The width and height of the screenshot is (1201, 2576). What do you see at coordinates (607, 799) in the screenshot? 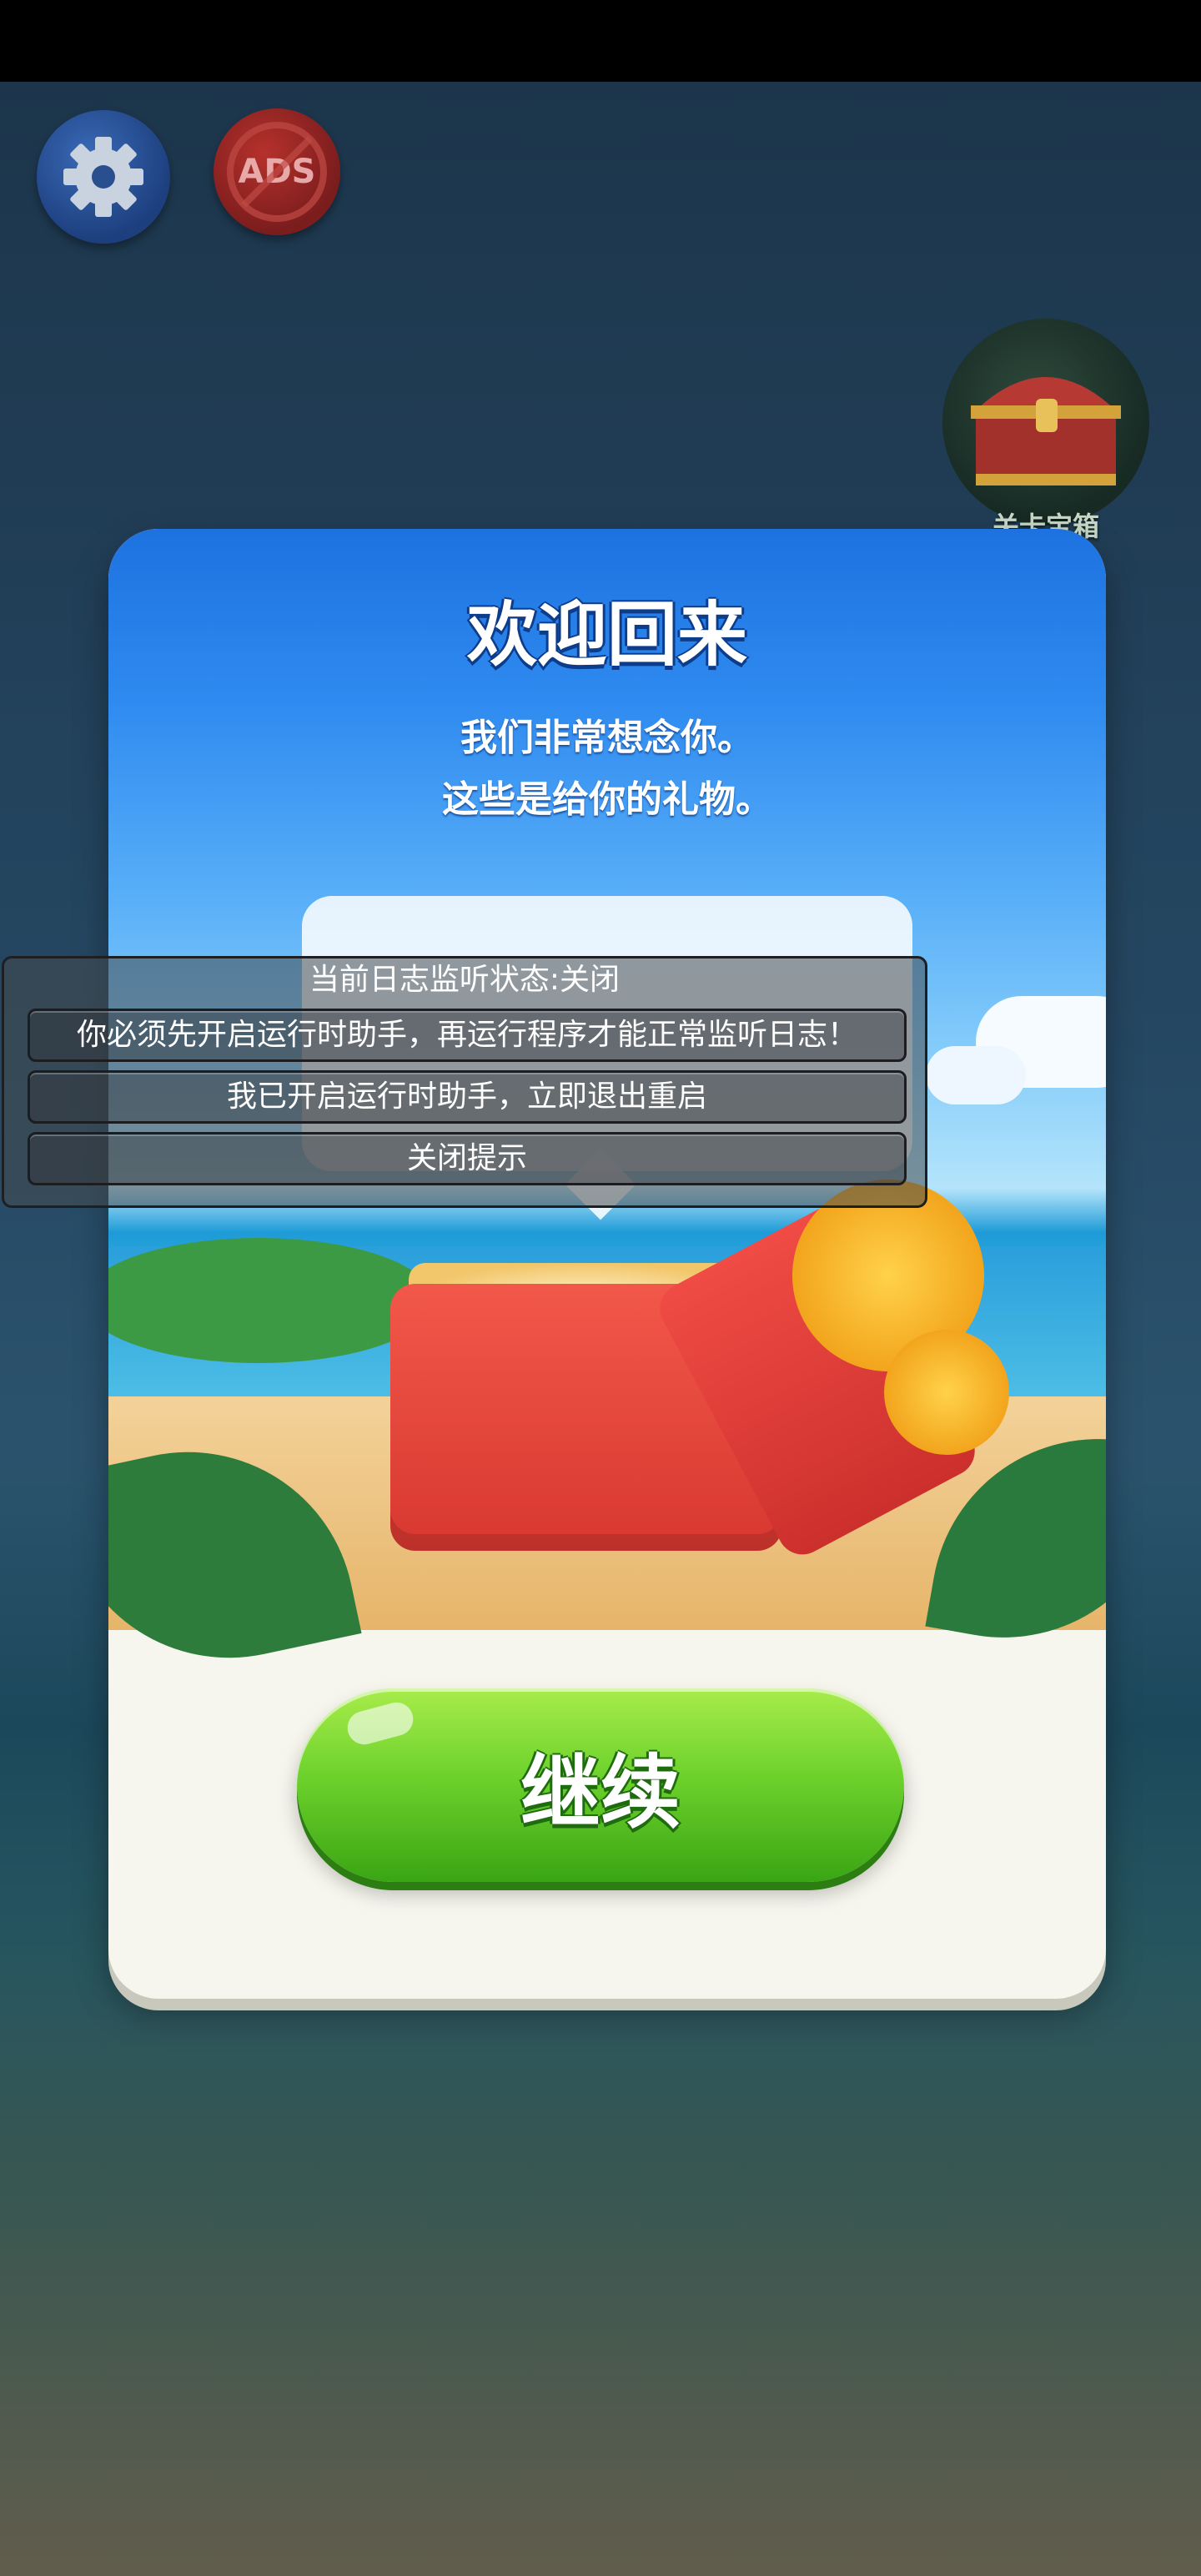
I see `subtitle-line-2: 这些是给你的礼物。` at bounding box center [607, 799].